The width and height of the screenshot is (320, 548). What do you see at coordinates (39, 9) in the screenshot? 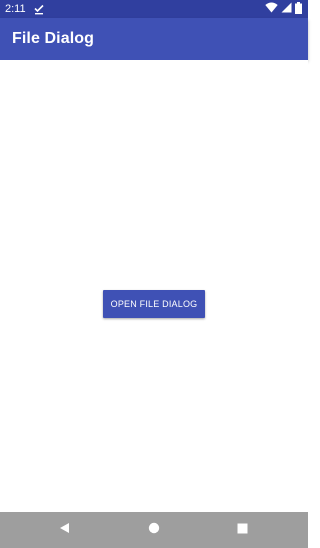
I see `download-done-icon` at bounding box center [39, 9].